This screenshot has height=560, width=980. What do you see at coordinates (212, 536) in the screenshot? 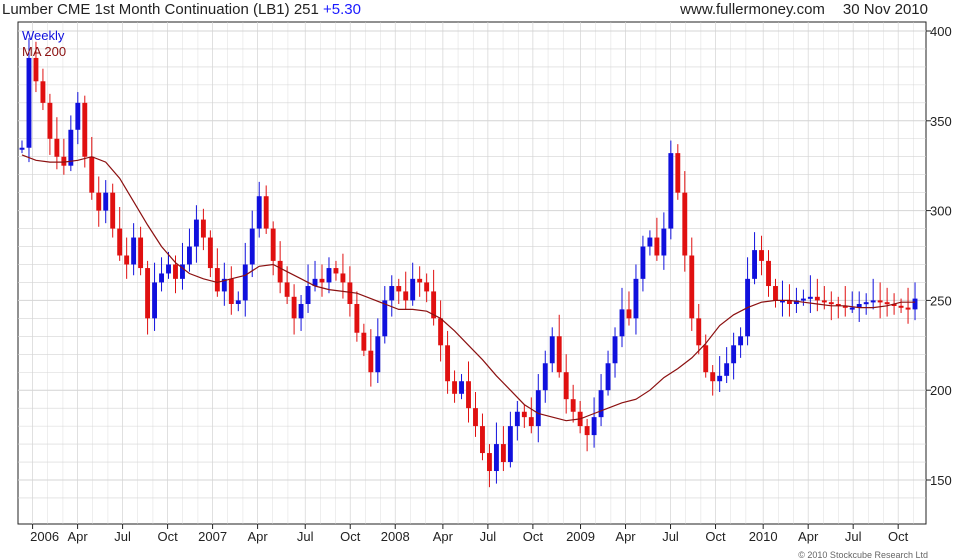
I see `x-tick-label: 2007` at bounding box center [212, 536].